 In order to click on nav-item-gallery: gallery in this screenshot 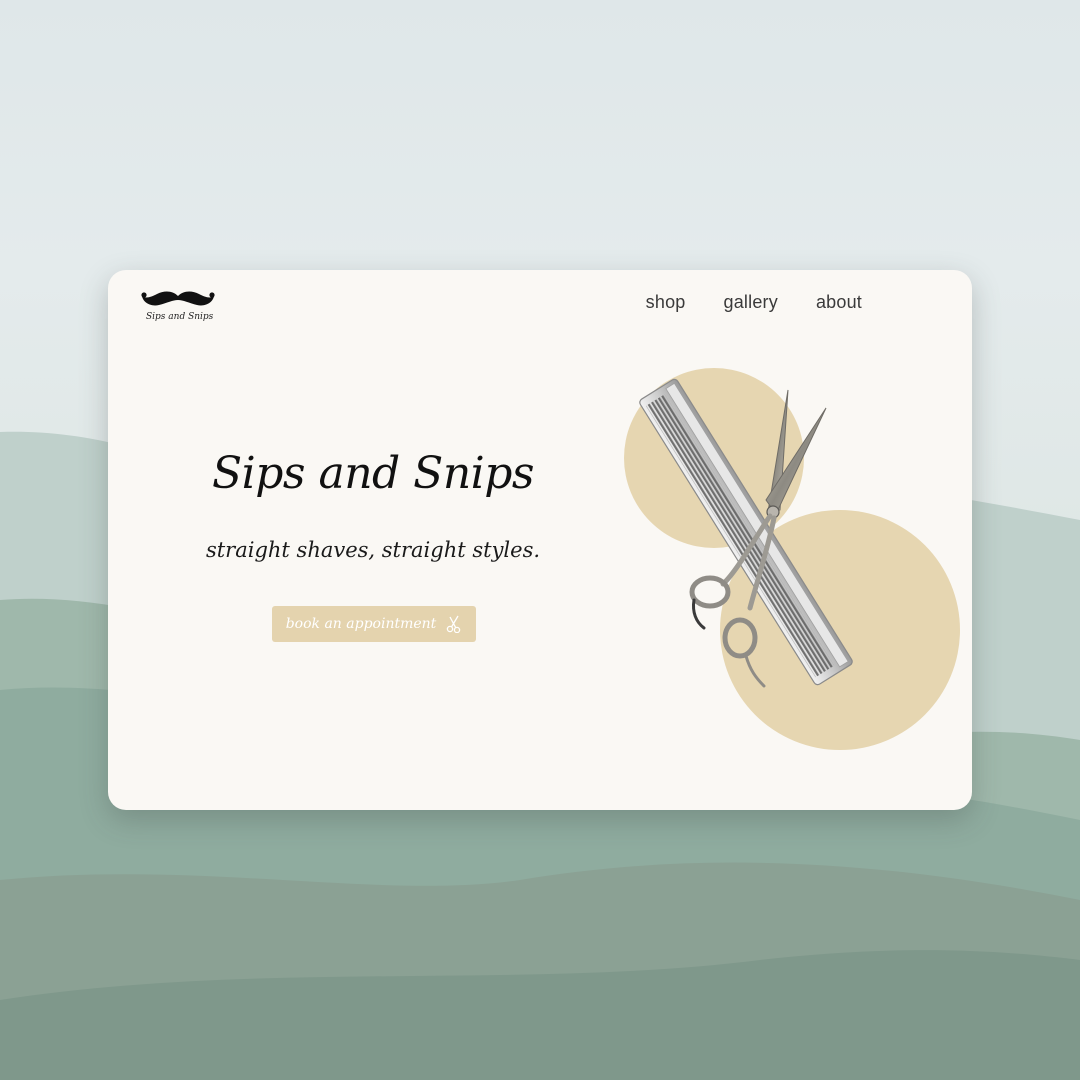, I will do `click(751, 302)`.